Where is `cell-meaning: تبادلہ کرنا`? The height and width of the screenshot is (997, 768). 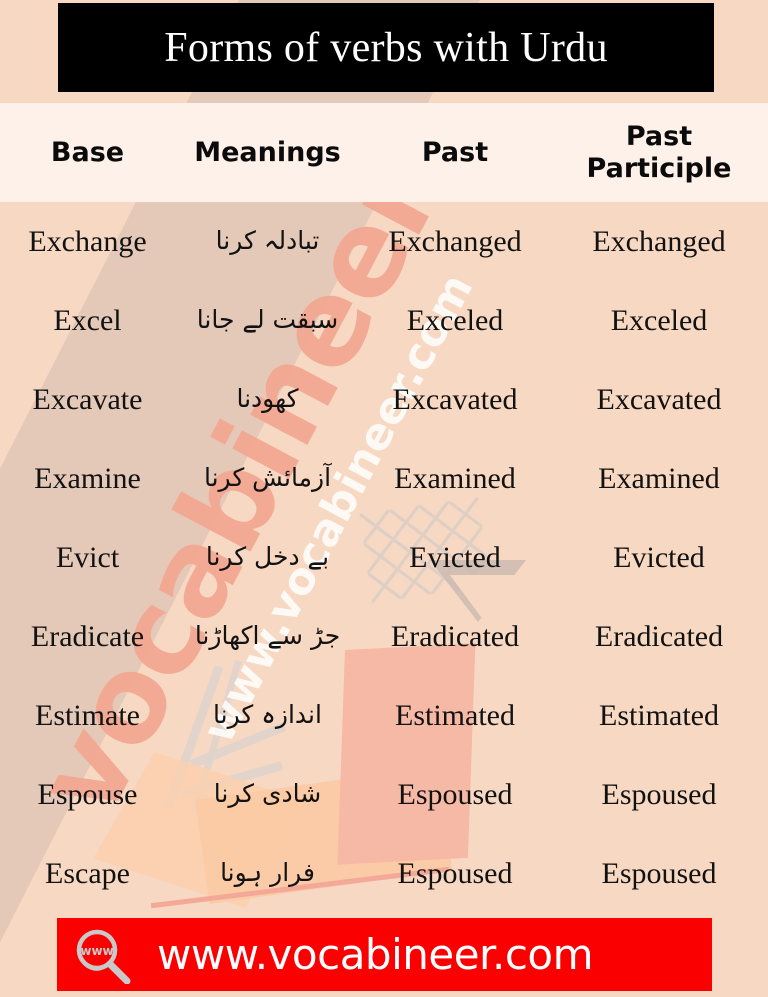
cell-meaning: تبادلہ کرنا is located at coordinates (267, 241).